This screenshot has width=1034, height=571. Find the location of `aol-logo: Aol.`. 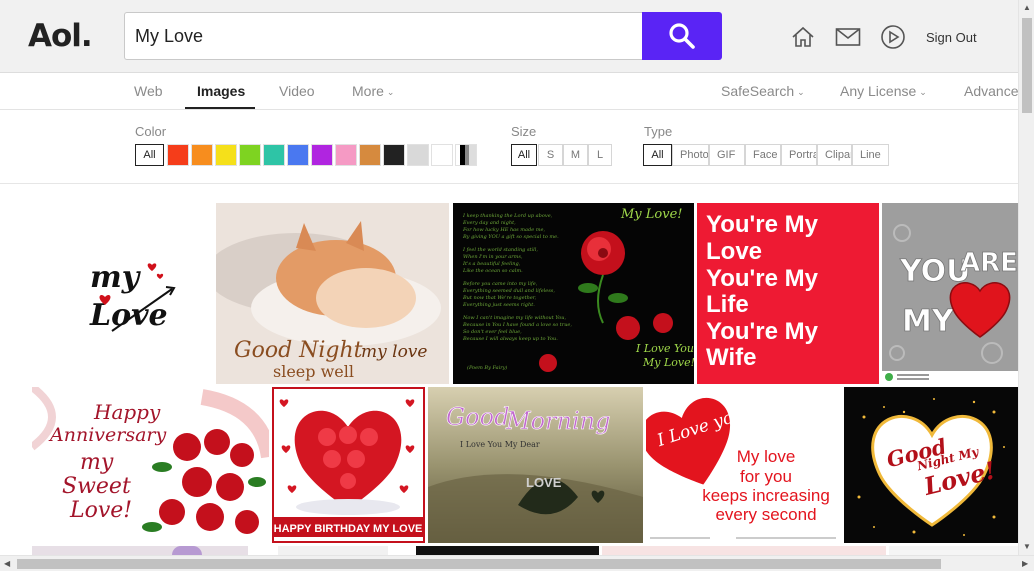

aol-logo: Aol. is located at coordinates (60, 36).